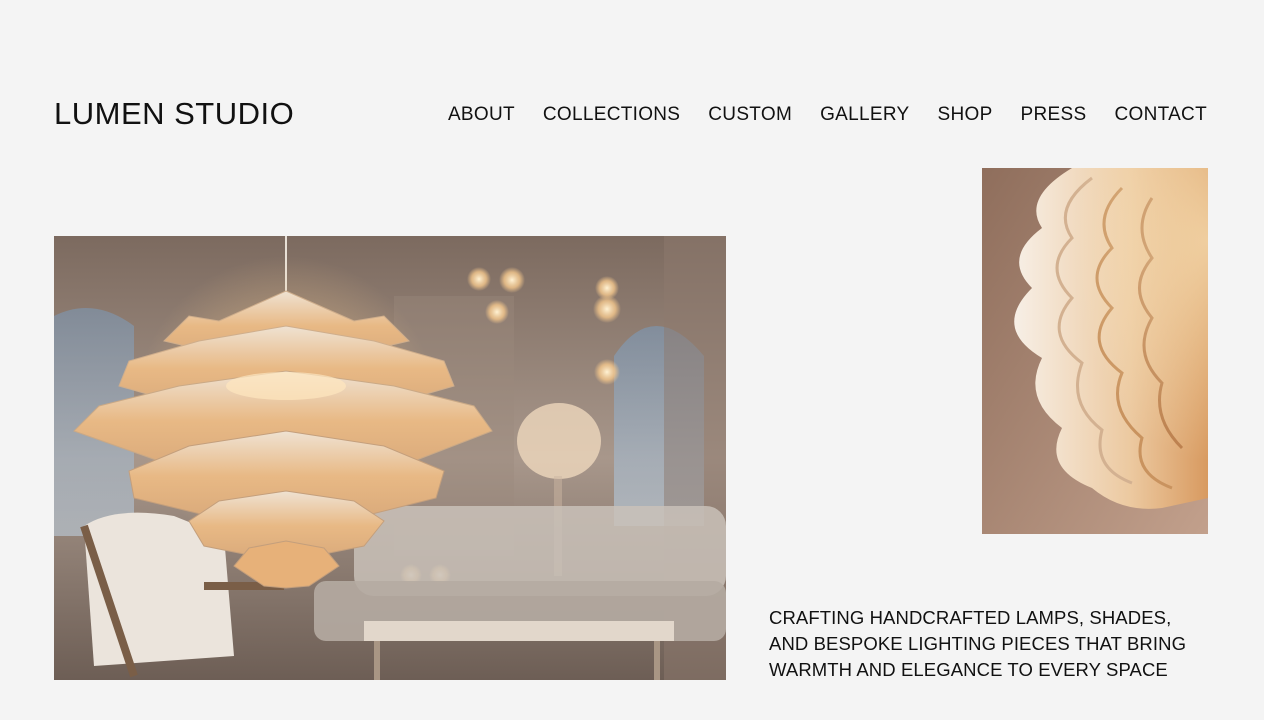 The width and height of the screenshot is (1264, 720). What do you see at coordinates (750, 115) in the screenshot?
I see `nav-custom: CUSTOM` at bounding box center [750, 115].